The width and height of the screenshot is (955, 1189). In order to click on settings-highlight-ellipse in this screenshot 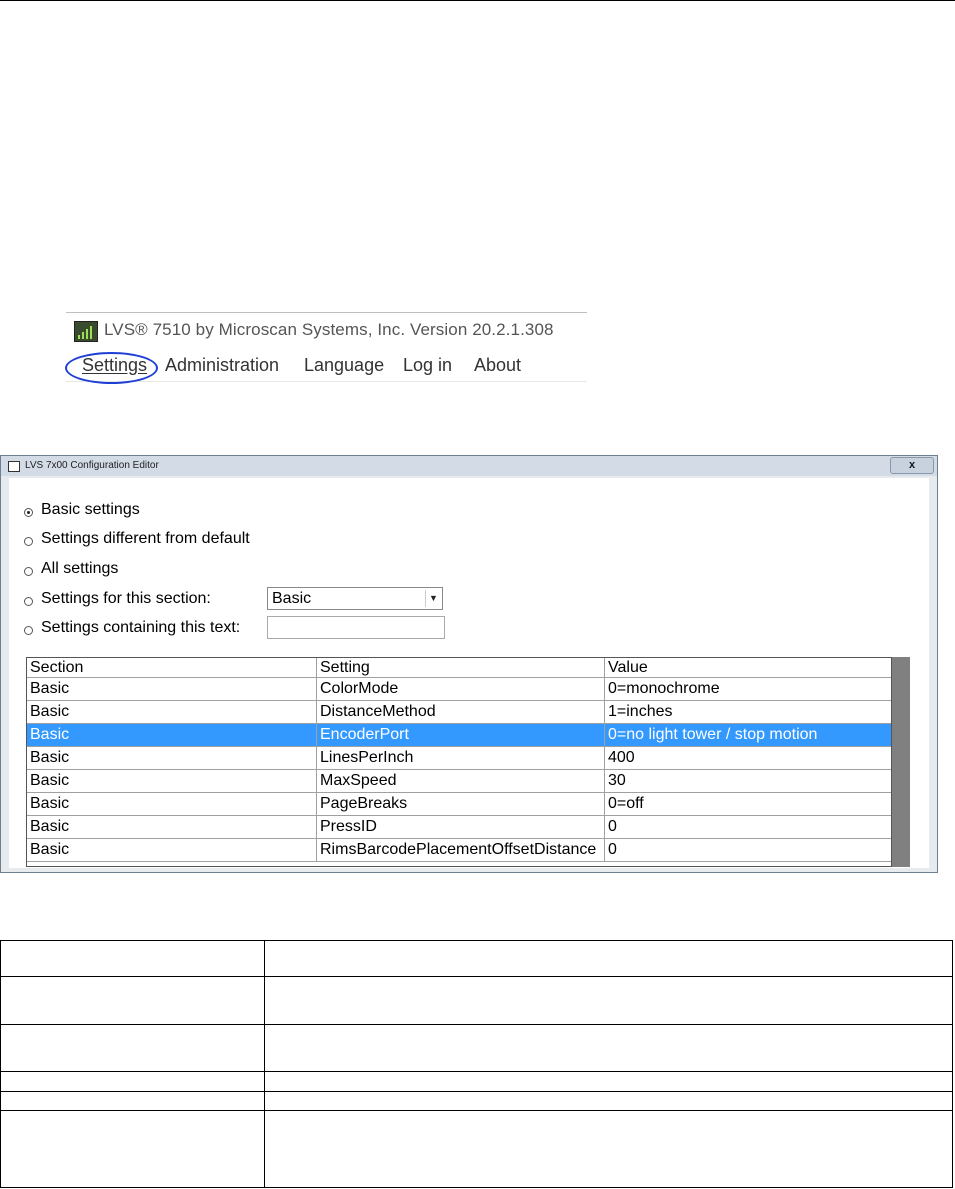, I will do `click(111, 368)`.